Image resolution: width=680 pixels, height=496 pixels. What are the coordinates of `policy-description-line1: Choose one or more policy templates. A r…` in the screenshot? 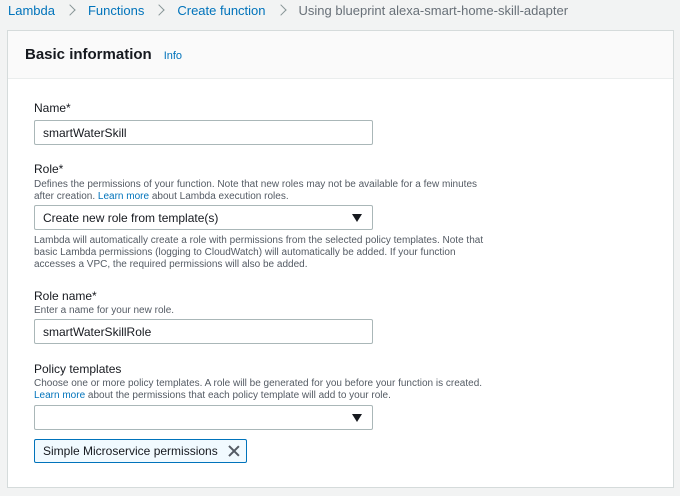 It's located at (258, 383).